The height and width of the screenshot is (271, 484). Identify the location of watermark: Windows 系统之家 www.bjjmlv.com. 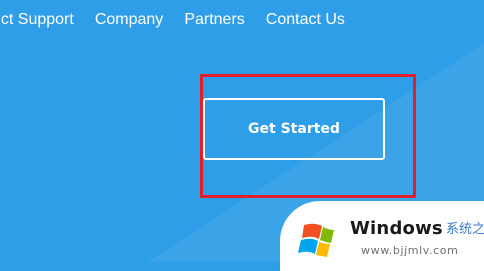
(382, 236).